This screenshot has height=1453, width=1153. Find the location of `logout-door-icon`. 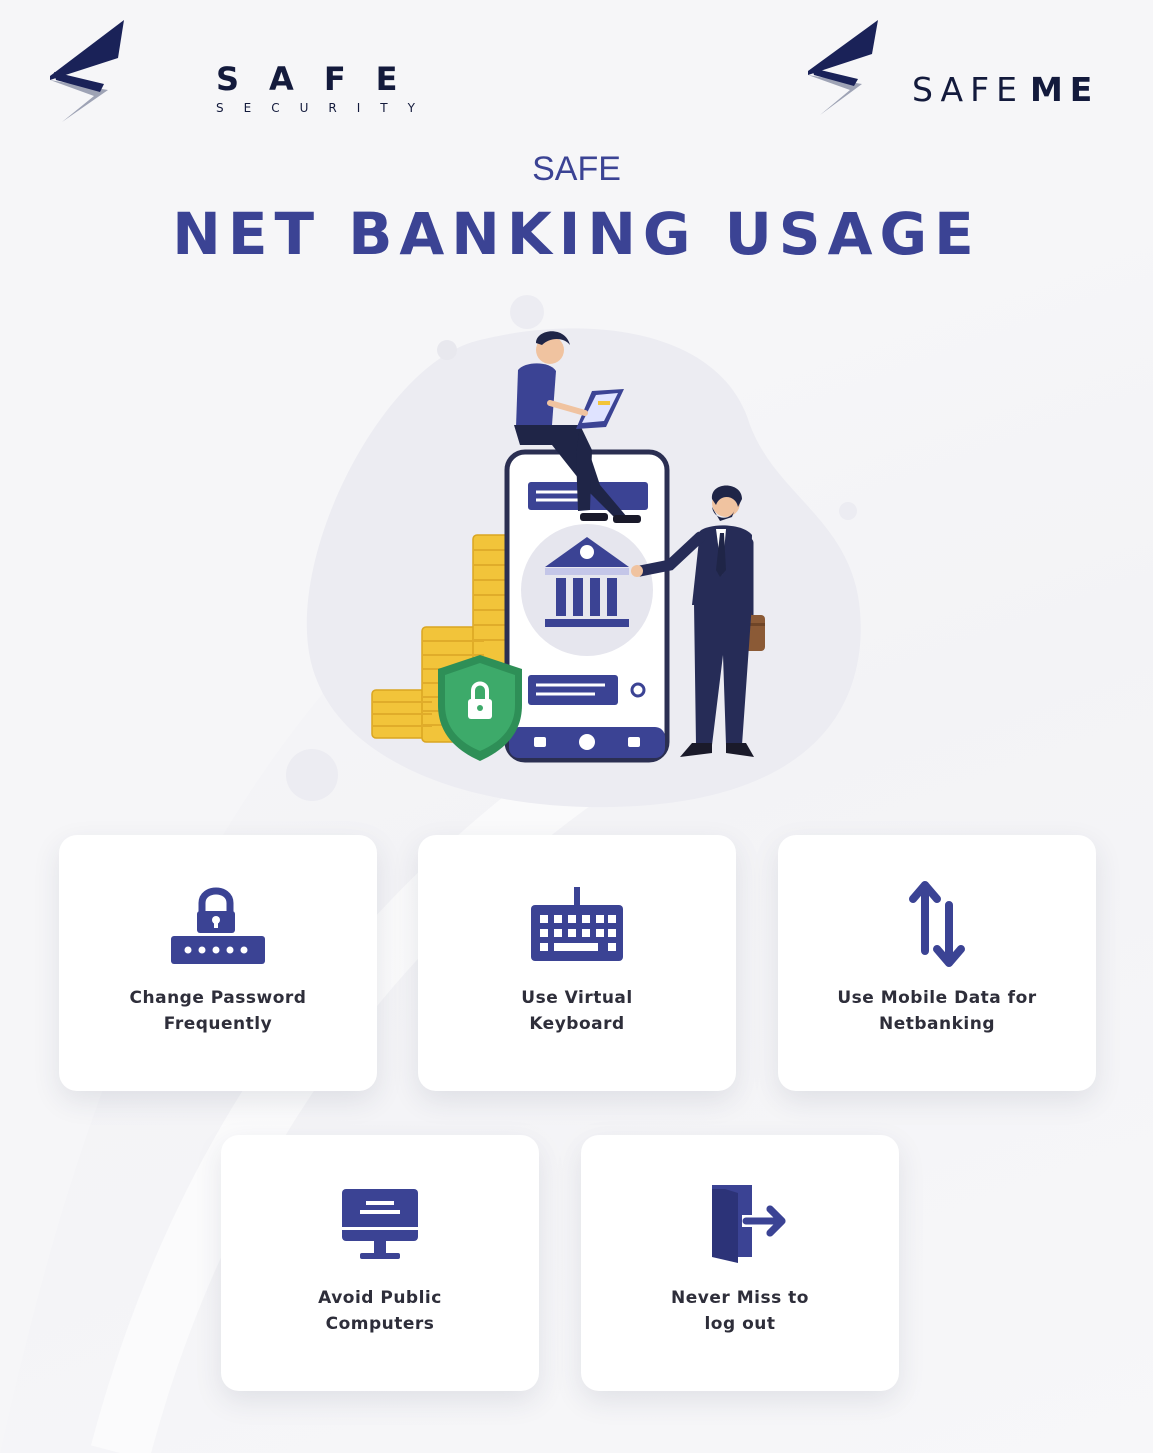

logout-door-icon is located at coordinates (749, 1224).